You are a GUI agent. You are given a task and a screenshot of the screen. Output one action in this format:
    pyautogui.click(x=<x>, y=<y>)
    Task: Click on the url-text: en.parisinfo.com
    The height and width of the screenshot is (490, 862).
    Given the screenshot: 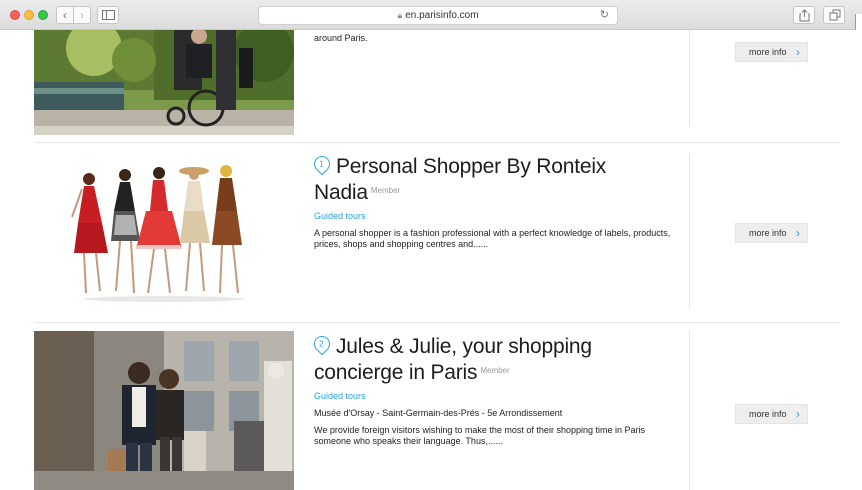 What is the action you would take?
    pyautogui.click(x=442, y=15)
    